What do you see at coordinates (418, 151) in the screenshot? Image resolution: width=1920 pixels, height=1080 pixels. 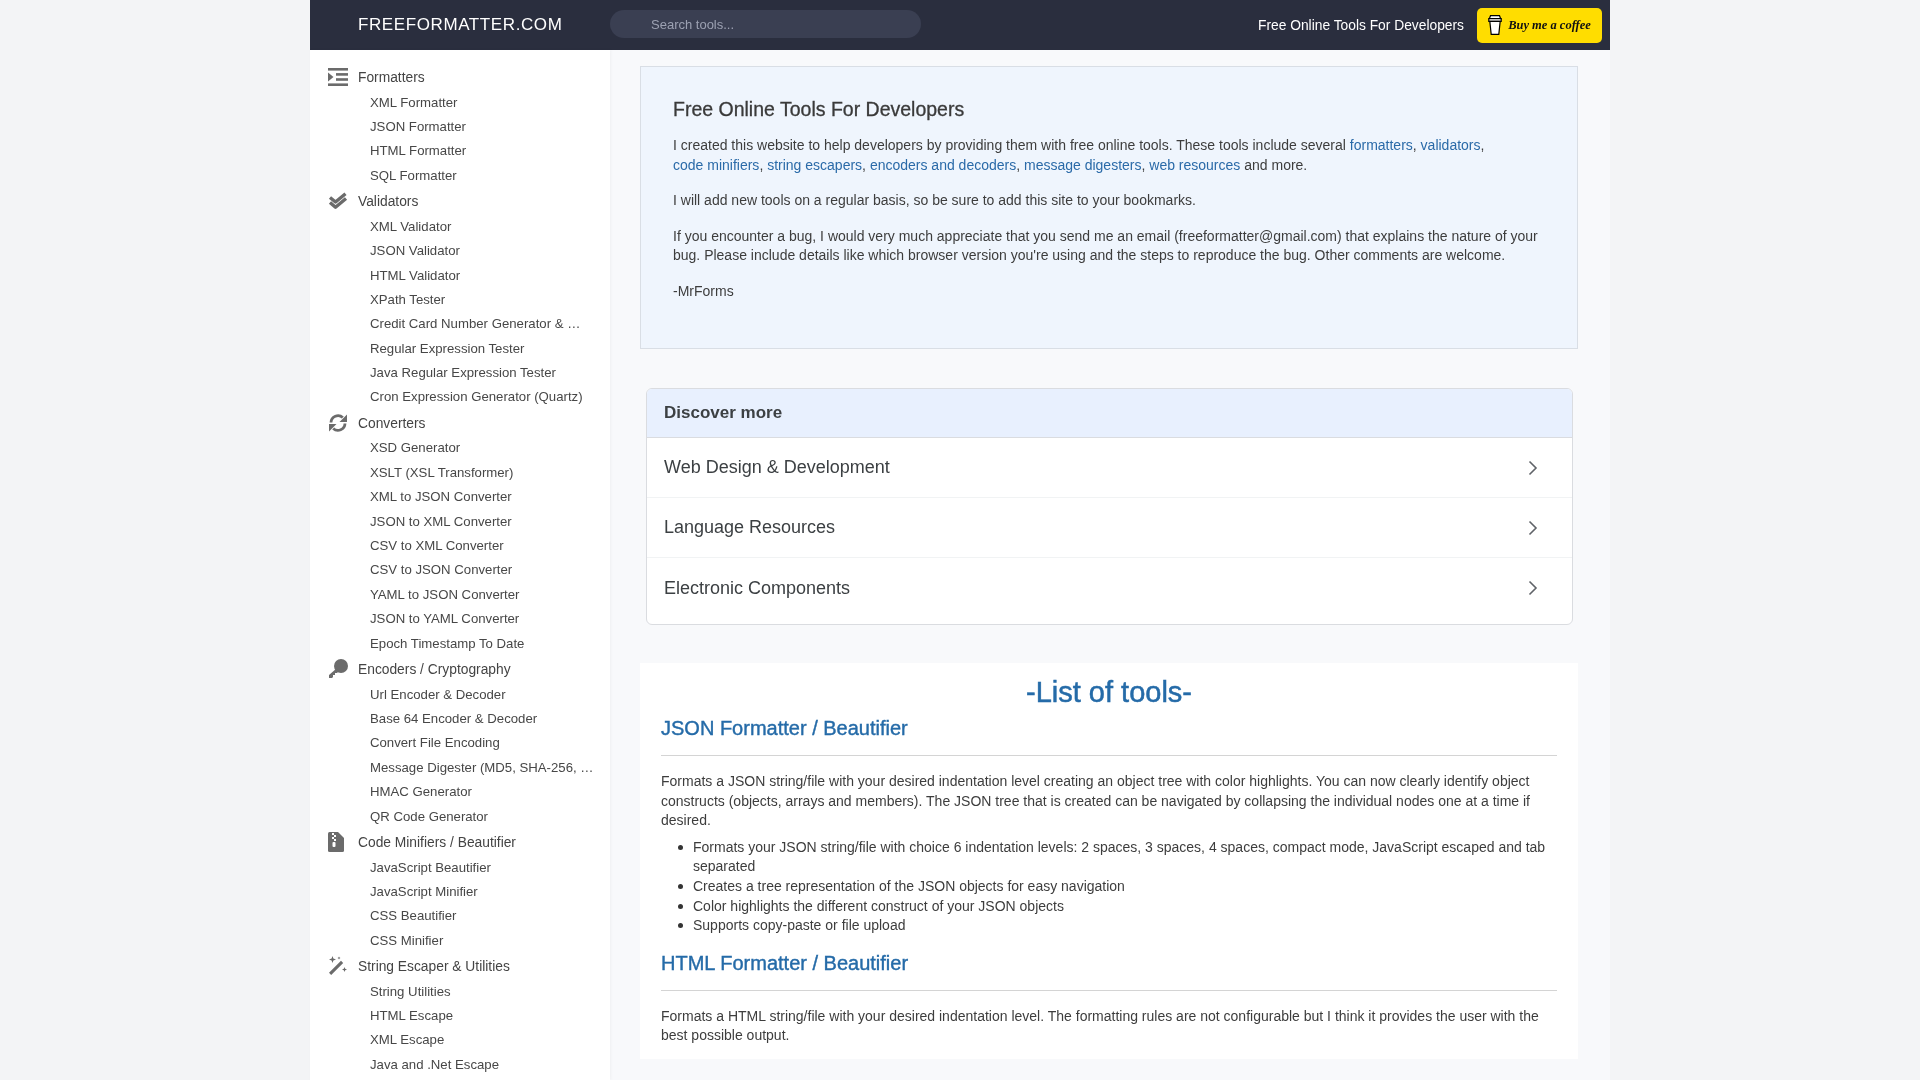 I see `sidebar-link: HTML Formatter` at bounding box center [418, 151].